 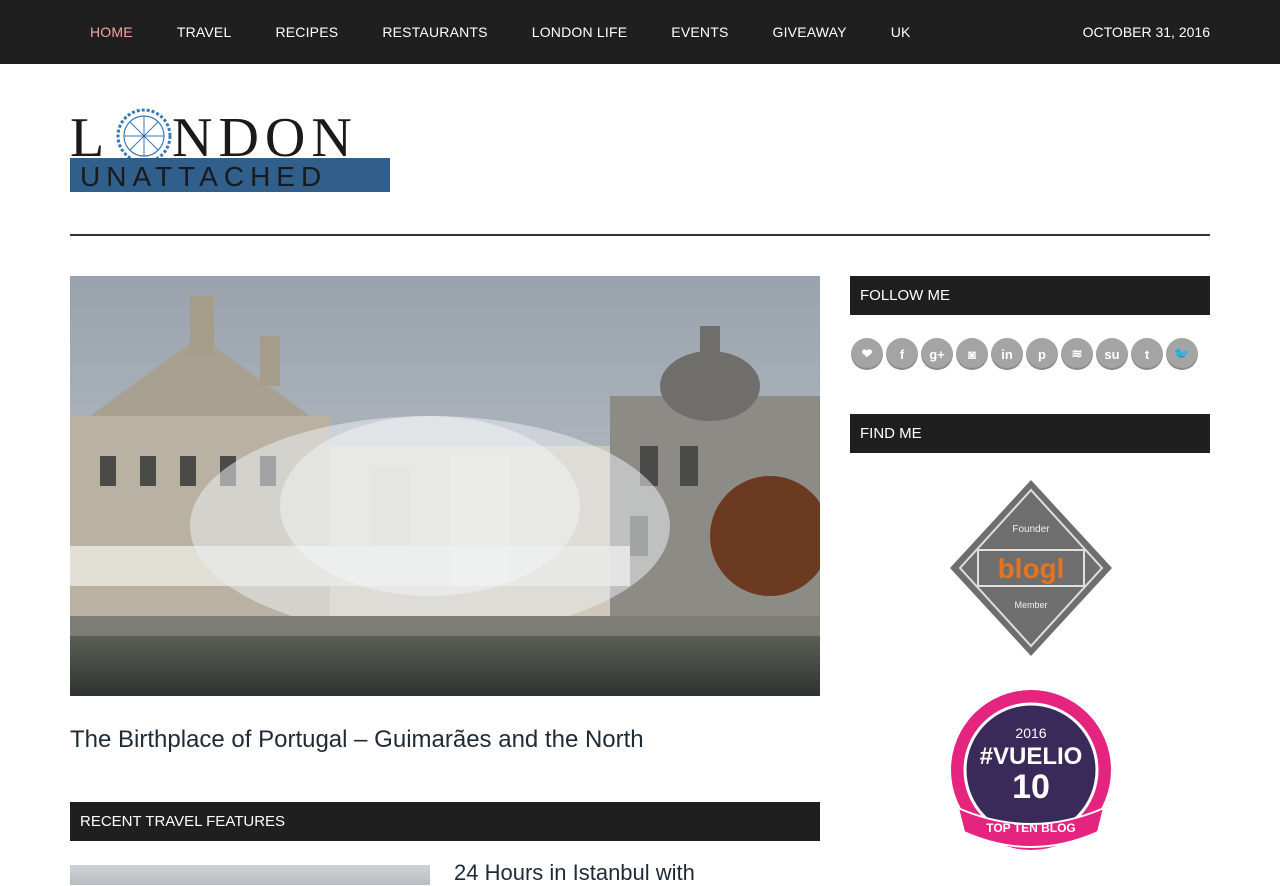 I want to click on rss-icon: ≋, so click(x=1077, y=354).